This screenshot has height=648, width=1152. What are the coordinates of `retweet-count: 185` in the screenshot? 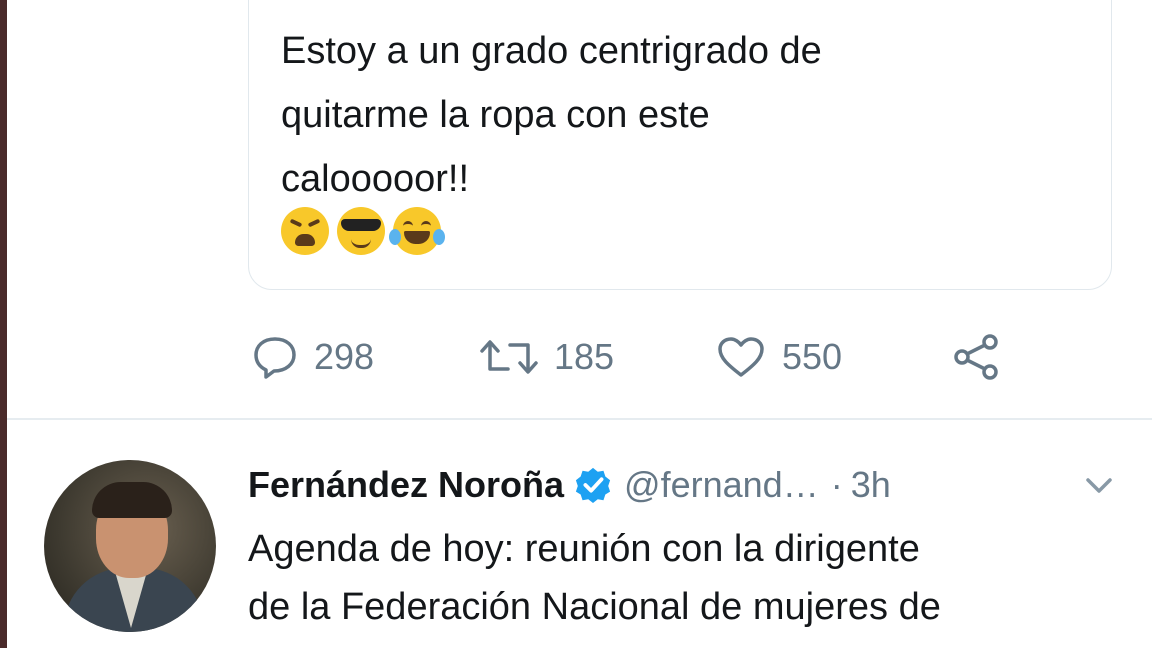 It's located at (584, 356).